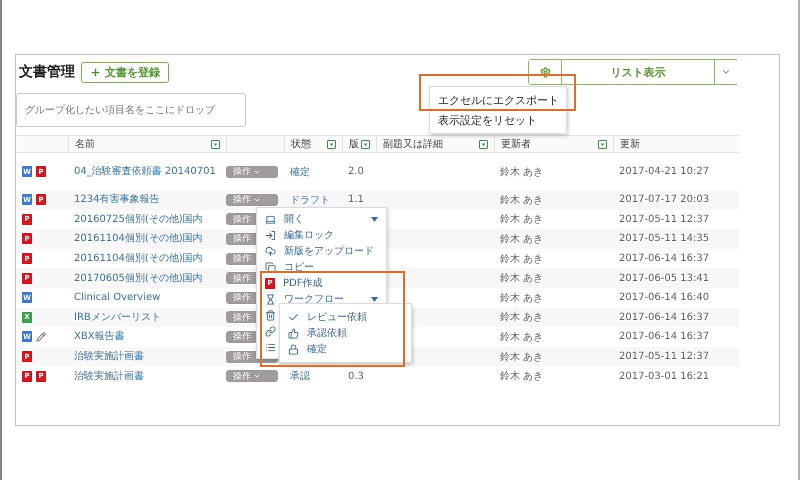  I want to click on page-title: 文書管理, so click(47, 72).